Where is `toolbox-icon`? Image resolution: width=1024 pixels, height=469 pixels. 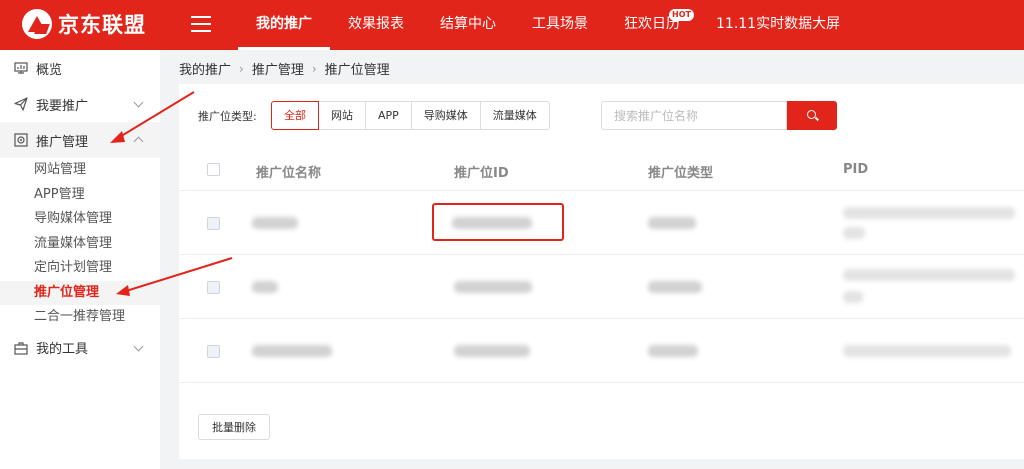
toolbox-icon is located at coordinates (21, 348).